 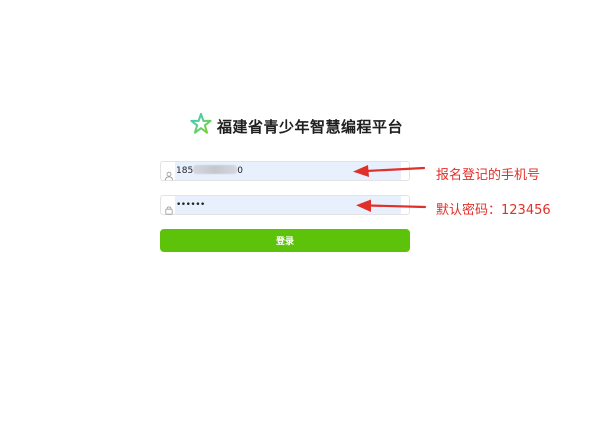 I want to click on password-annotation: 默认密码：123456, so click(x=493, y=210).